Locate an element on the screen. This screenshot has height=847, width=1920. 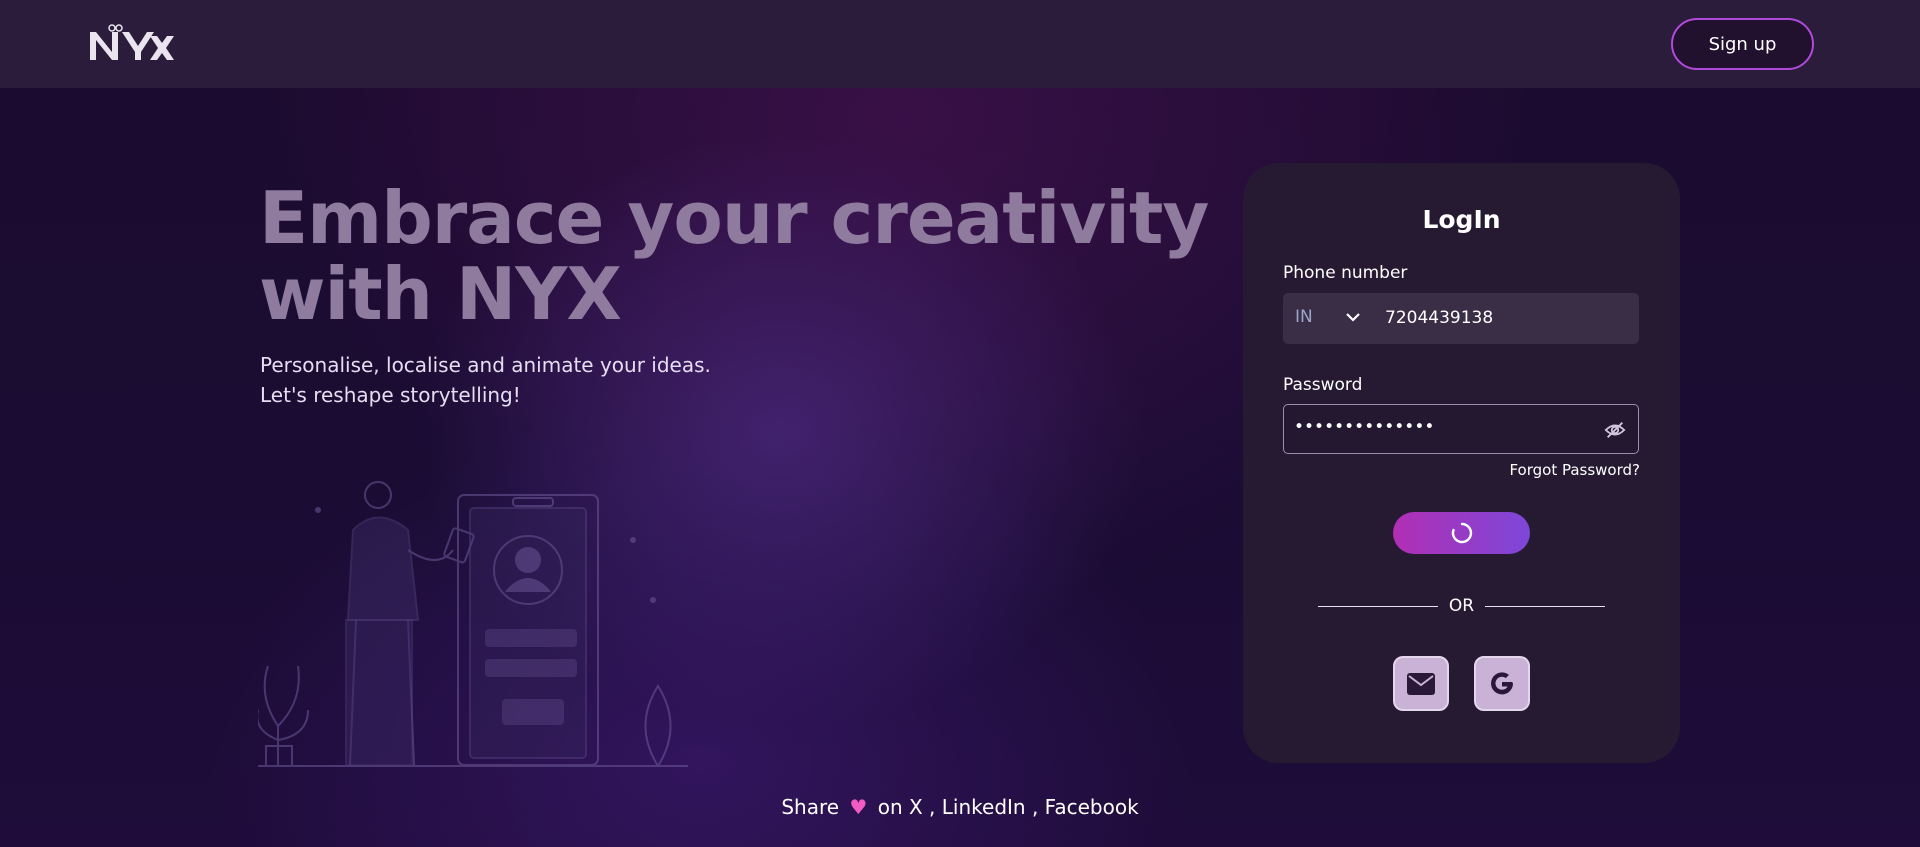
share-link-linkedin: LinkedIn is located at coordinates (984, 807).